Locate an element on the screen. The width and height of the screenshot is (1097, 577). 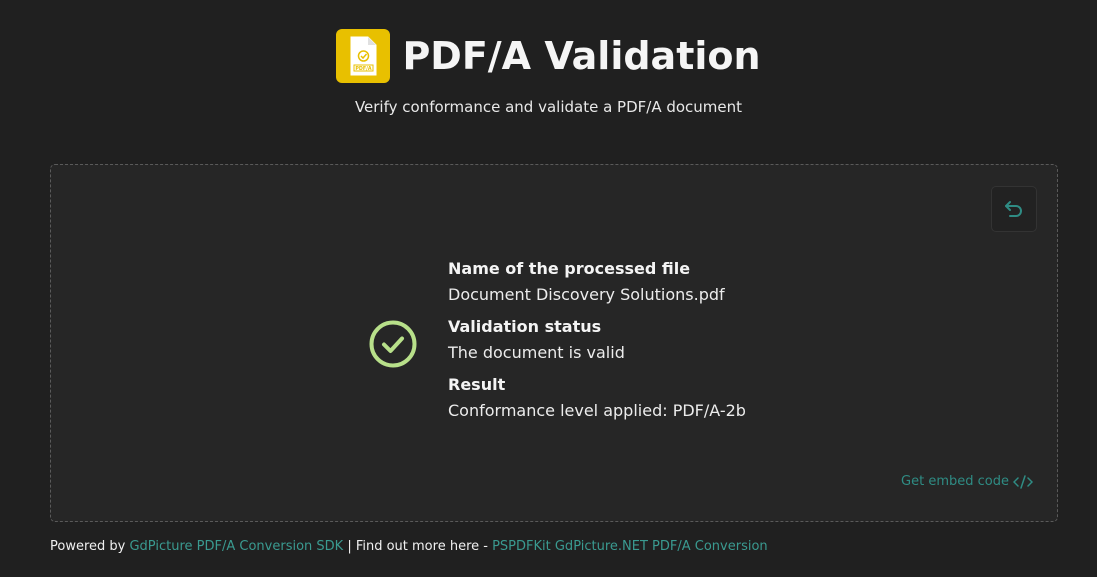
header: PDF/A PDF/A Validation is located at coordinates (548, 56).